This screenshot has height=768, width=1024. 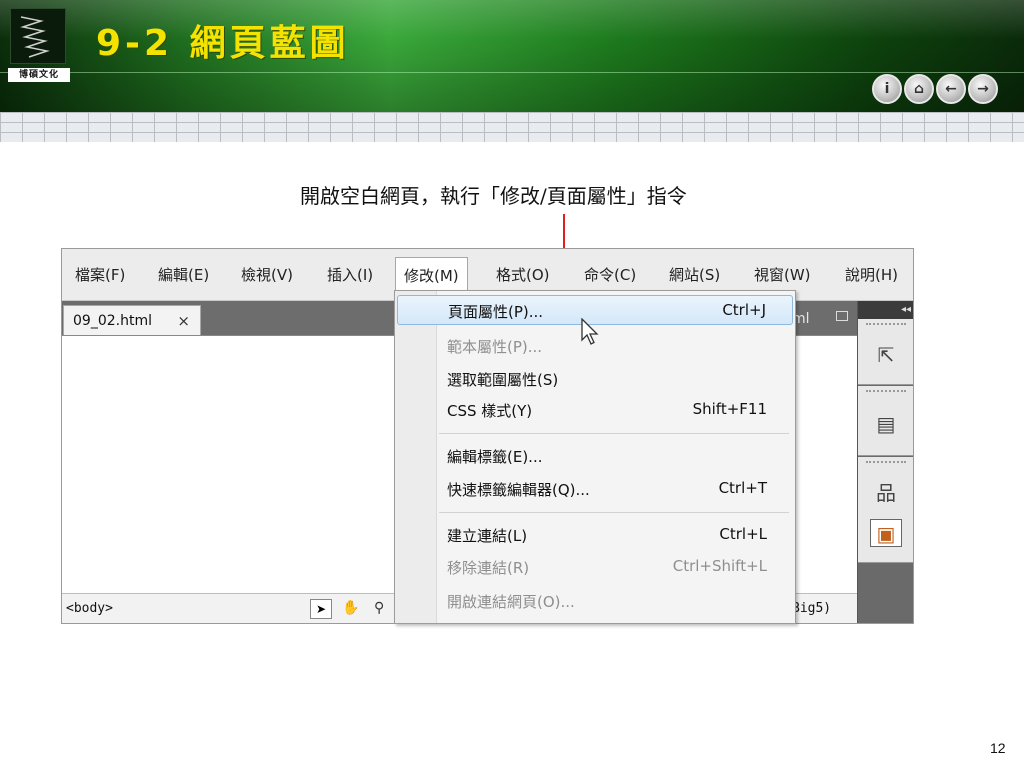 What do you see at coordinates (183, 274) in the screenshot?
I see `menu-edit: 編輯(E)` at bounding box center [183, 274].